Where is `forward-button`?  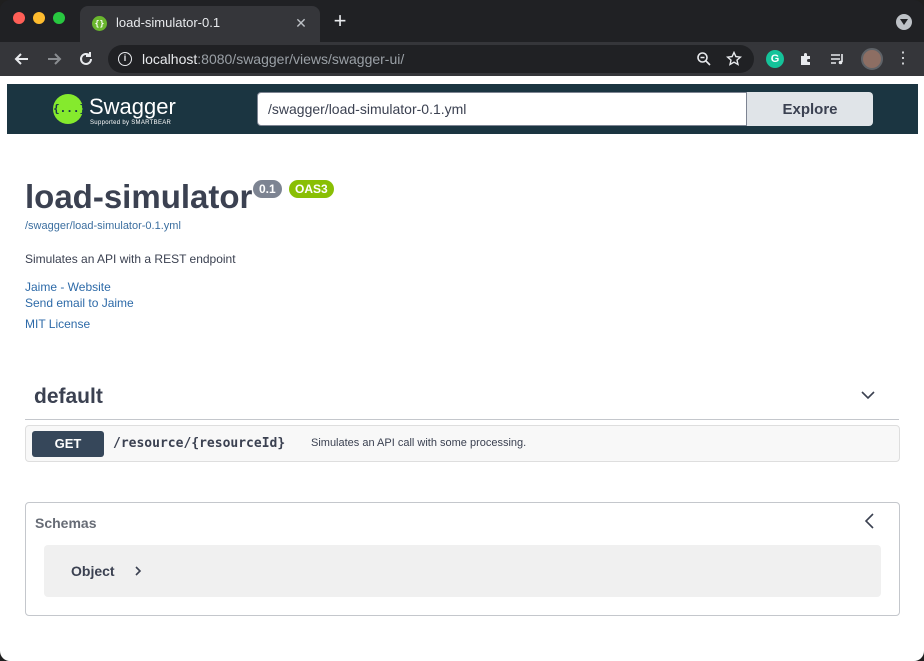
forward-button is located at coordinates (54, 59).